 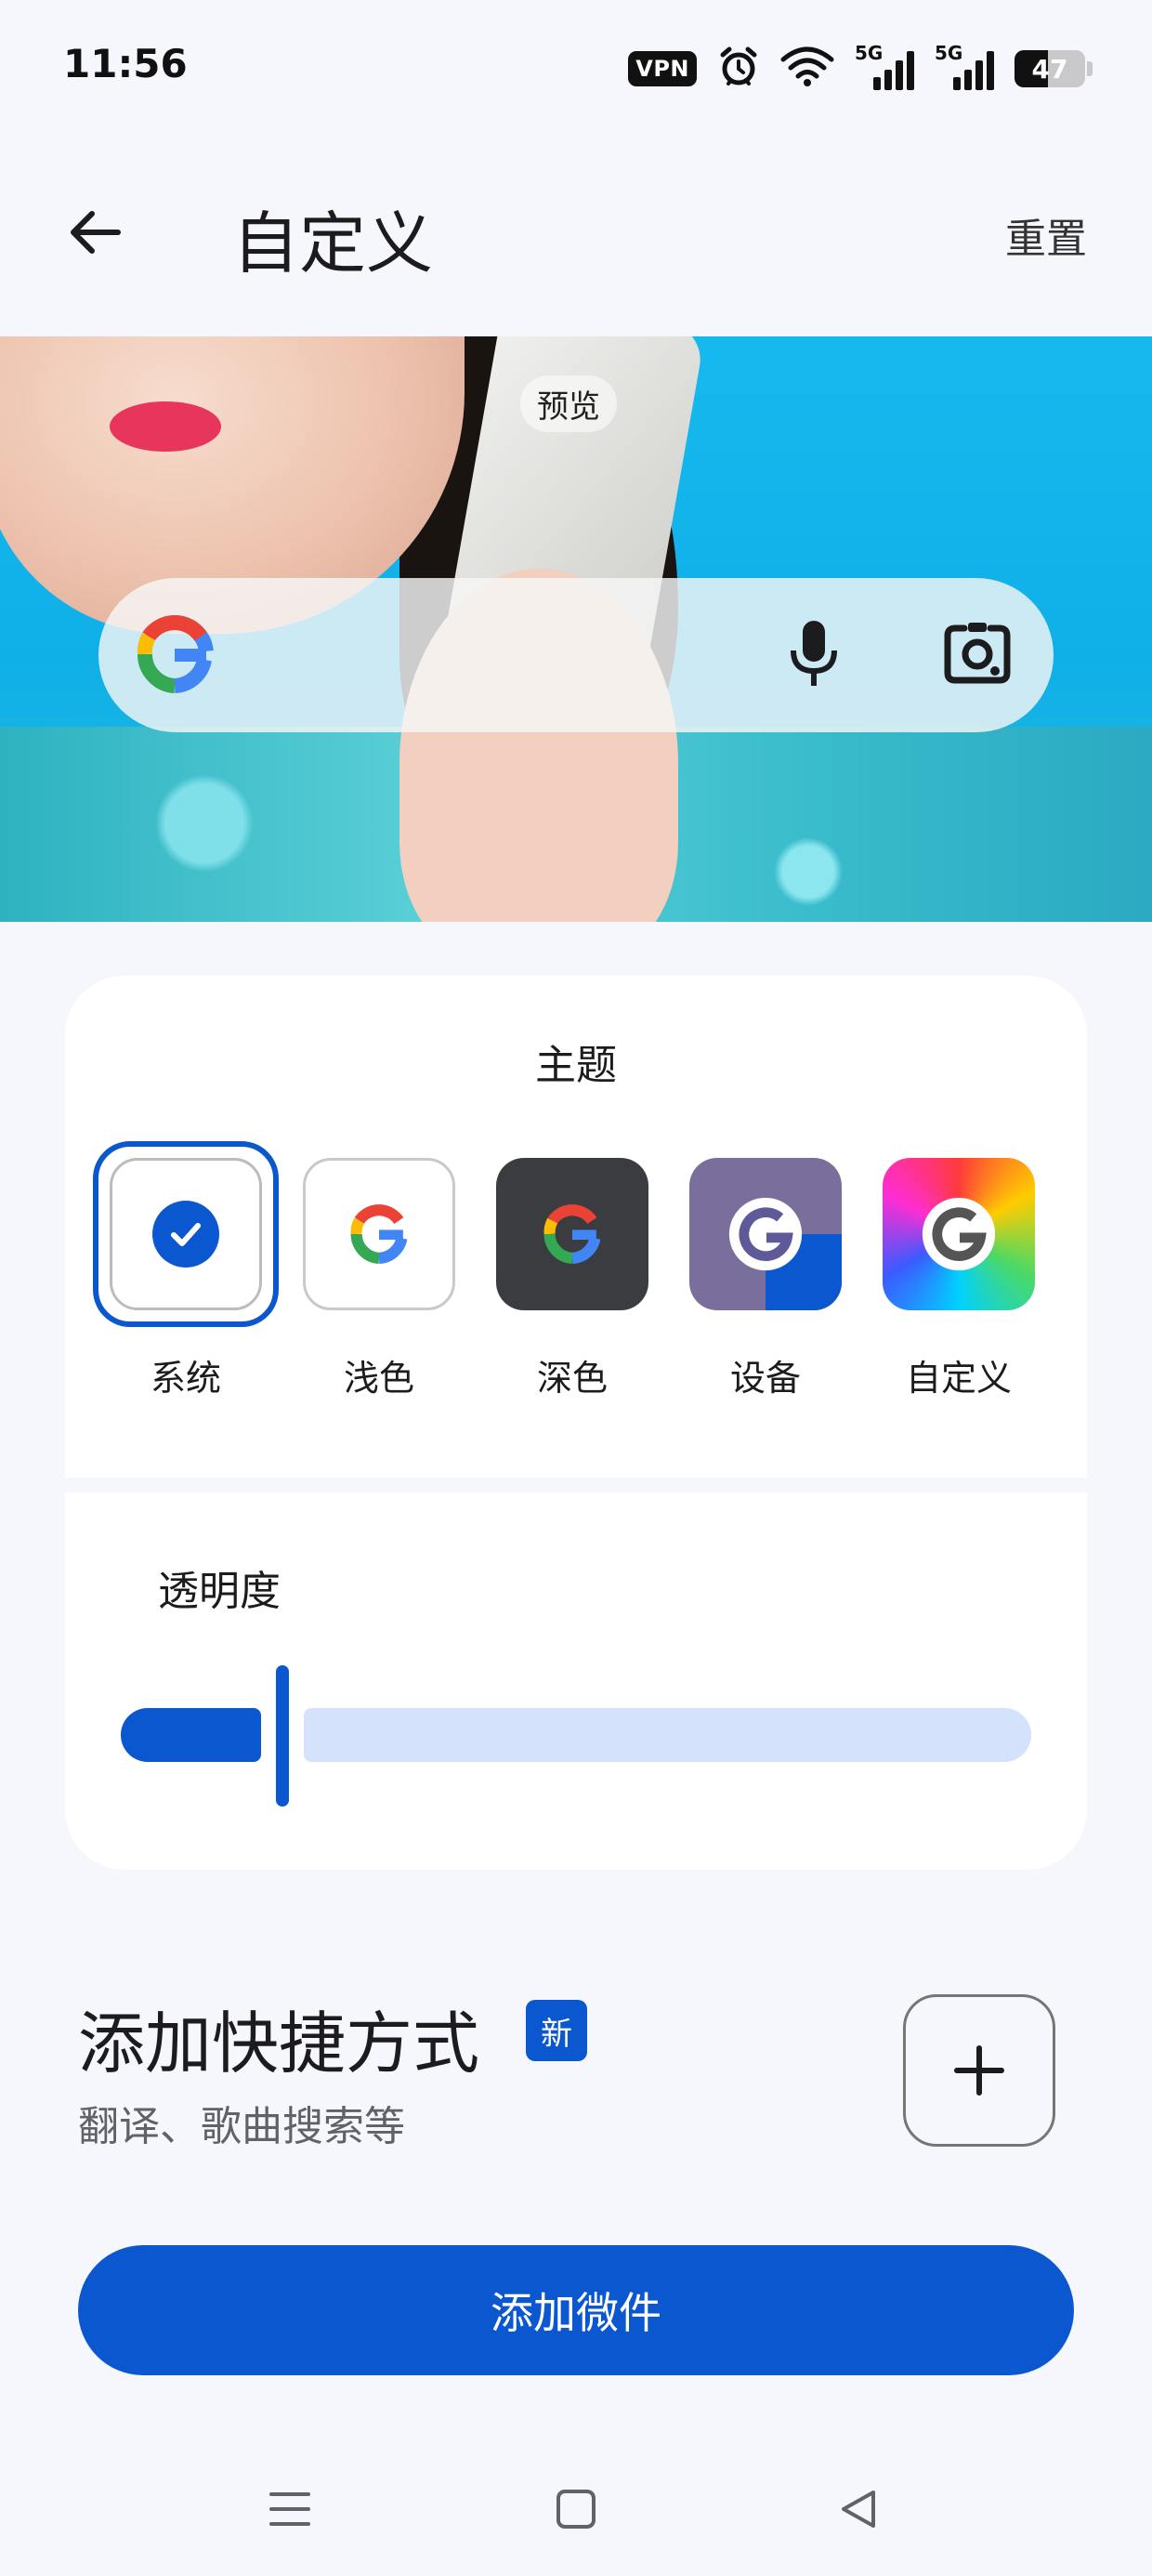 I want to click on search-widget-preview, so click(x=576, y=655).